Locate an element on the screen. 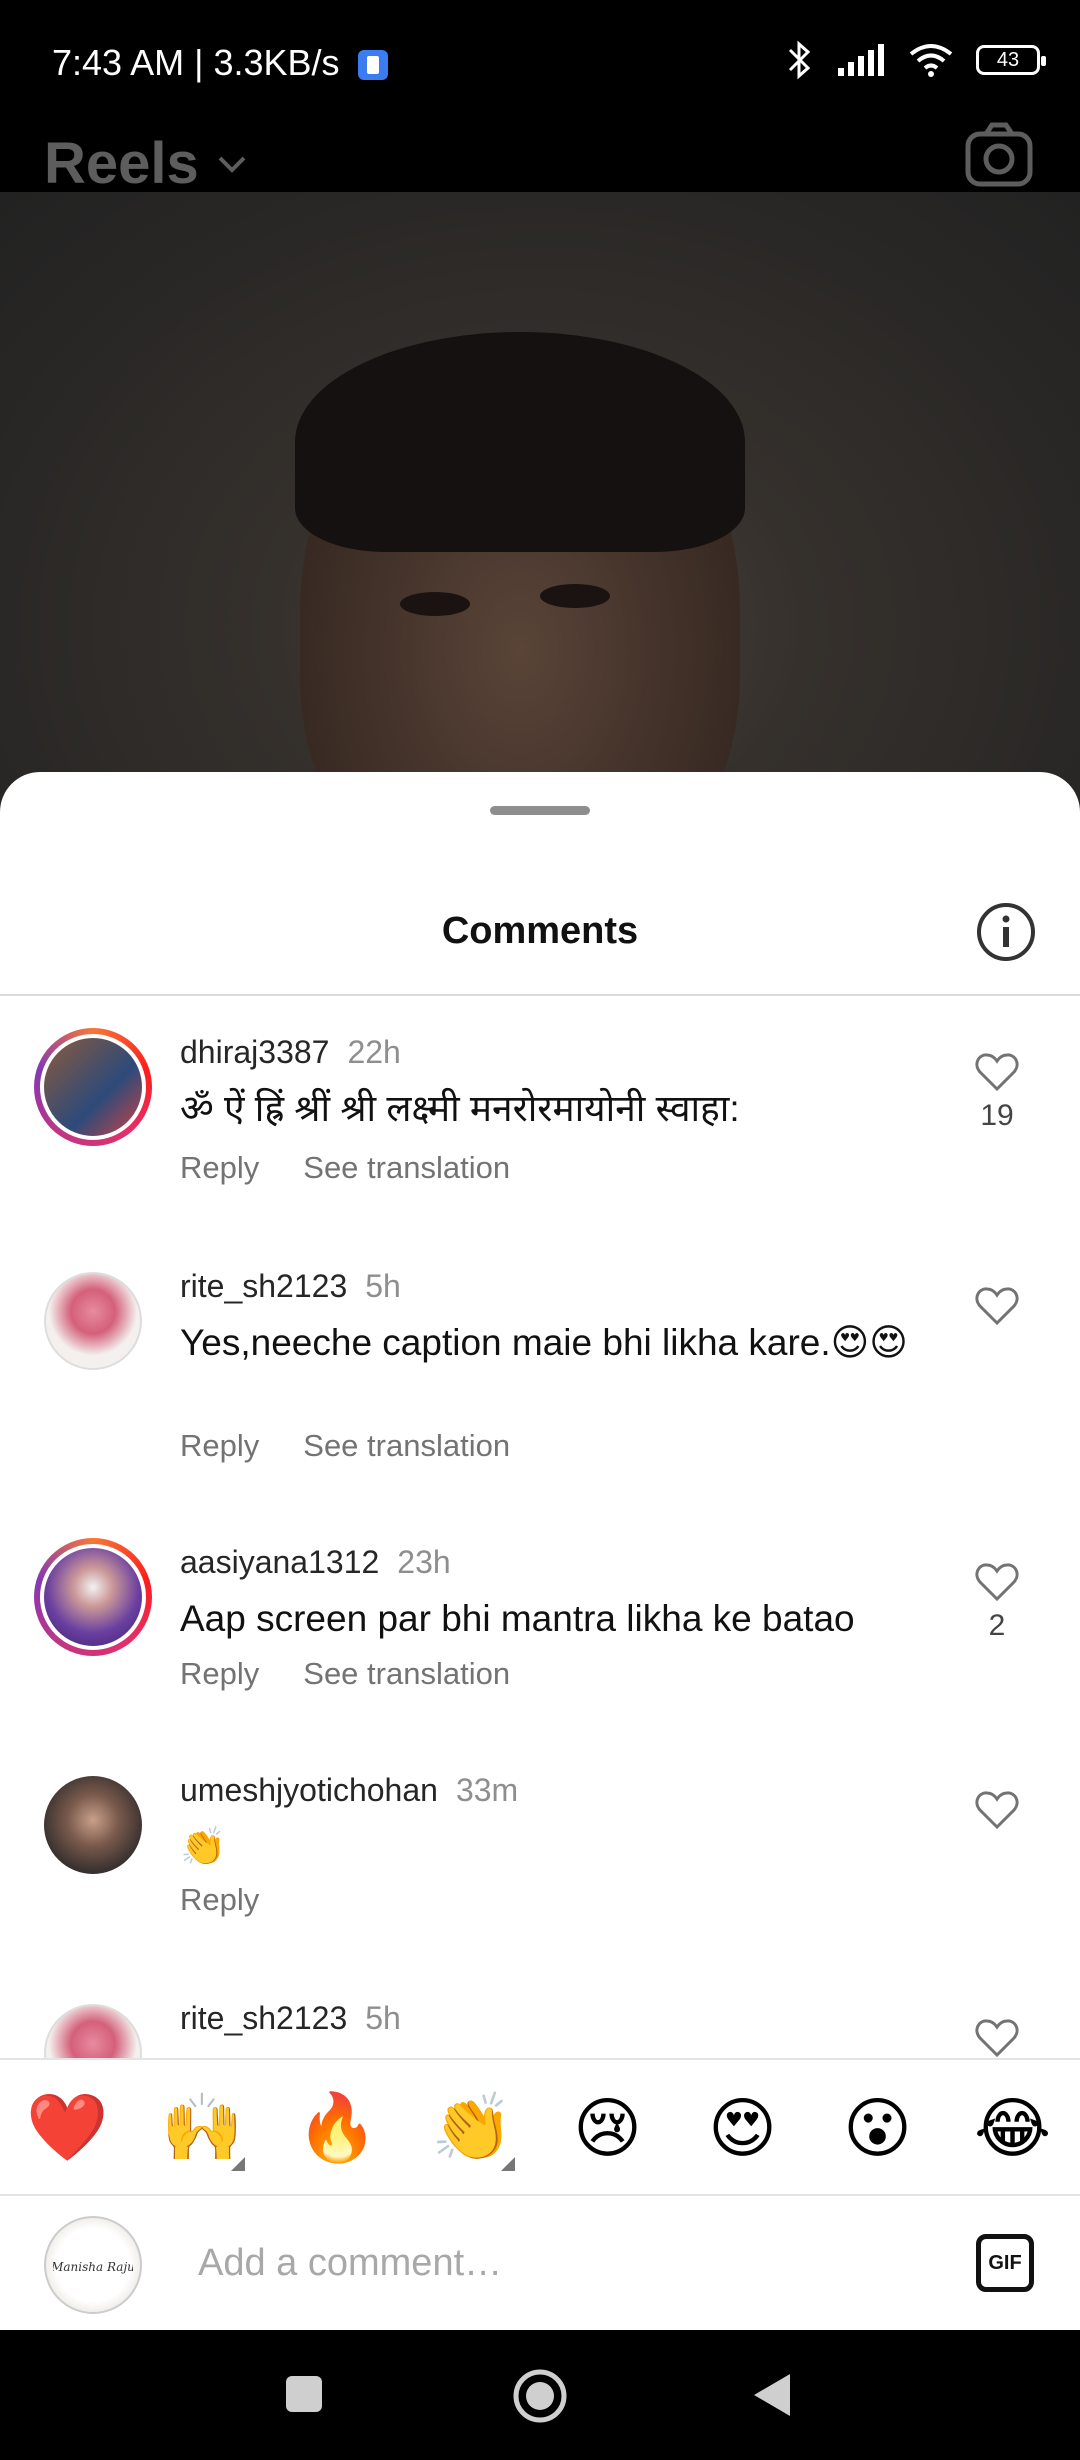 Image resolution: width=1080 pixels, height=2460 pixels. comment-text: 👏 is located at coordinates (203, 1846).